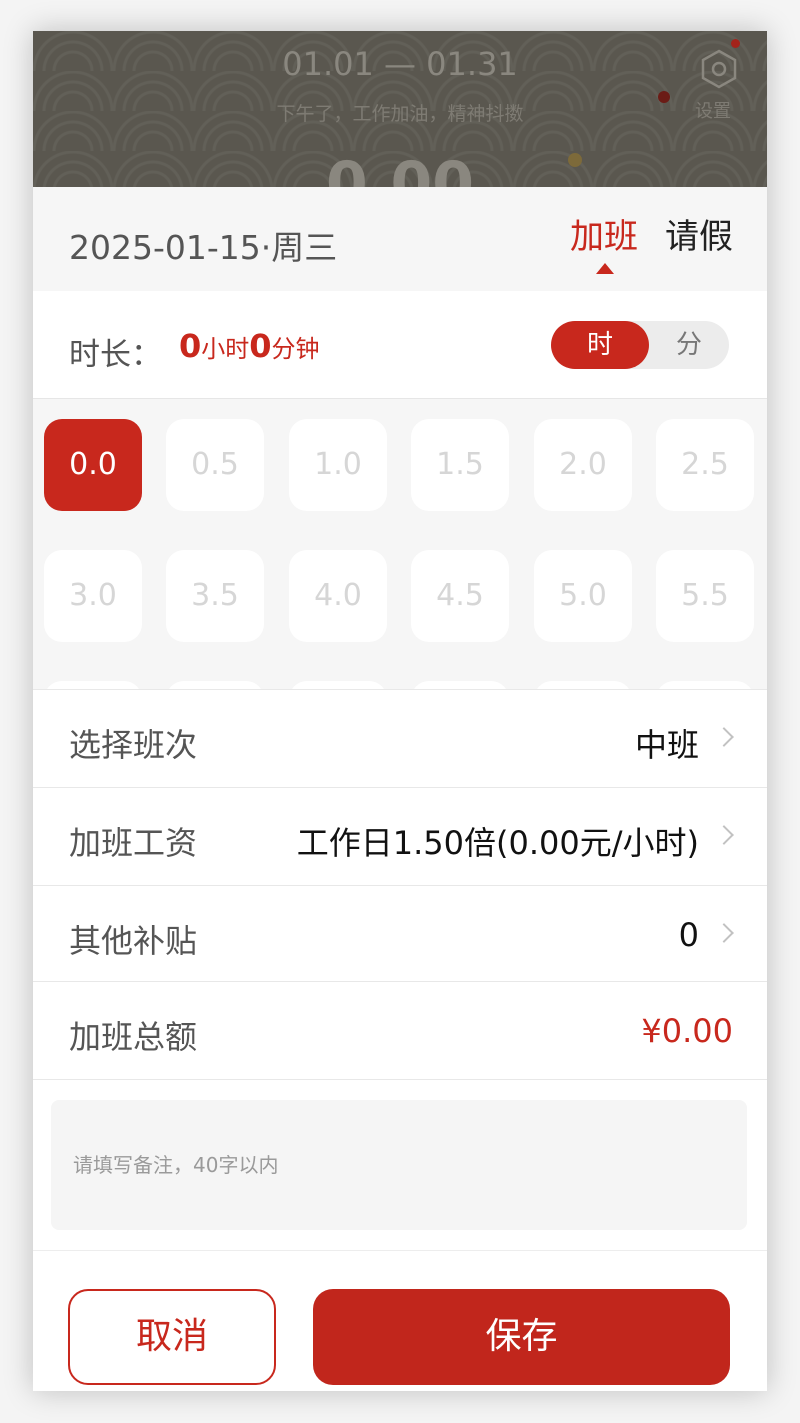  What do you see at coordinates (400, 239) in the screenshot?
I see `record-date-row: 2025-01-15·周三 加班 请假` at bounding box center [400, 239].